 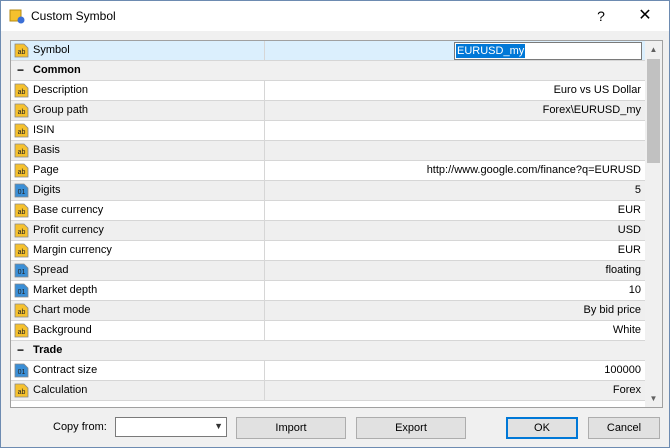 What do you see at coordinates (328, 191) in the screenshot?
I see `property-row-digits: 01 Digits 5` at bounding box center [328, 191].